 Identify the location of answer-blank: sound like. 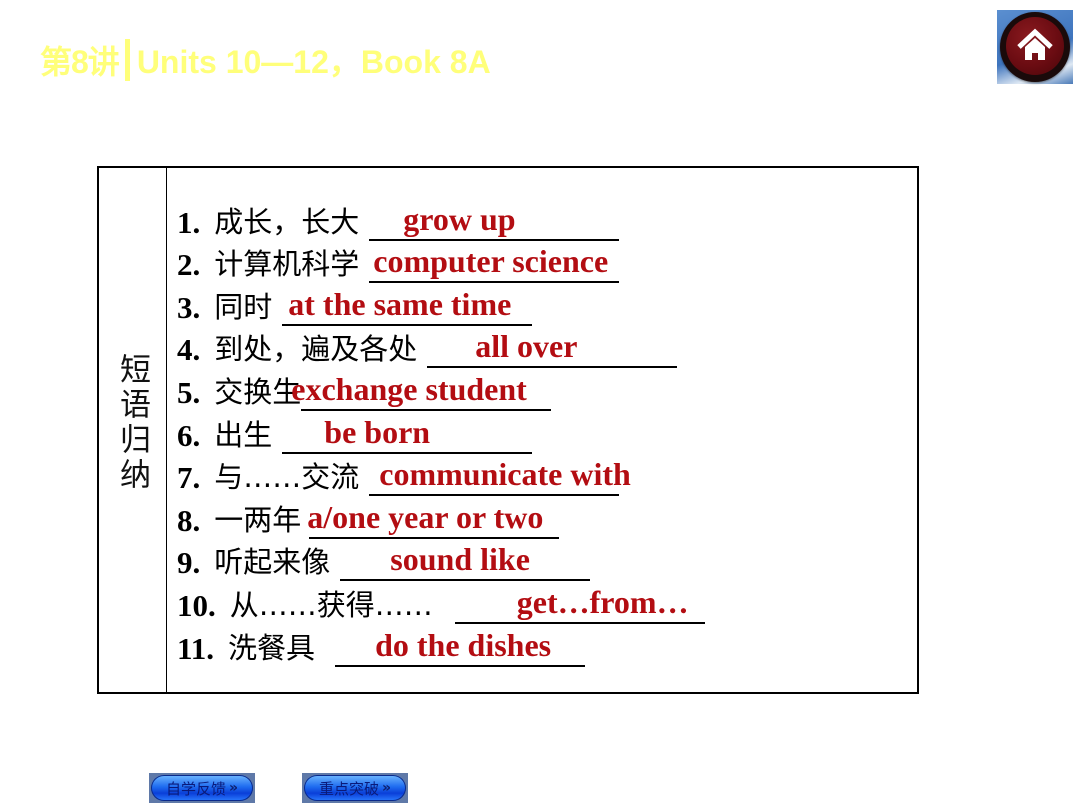
(465, 562).